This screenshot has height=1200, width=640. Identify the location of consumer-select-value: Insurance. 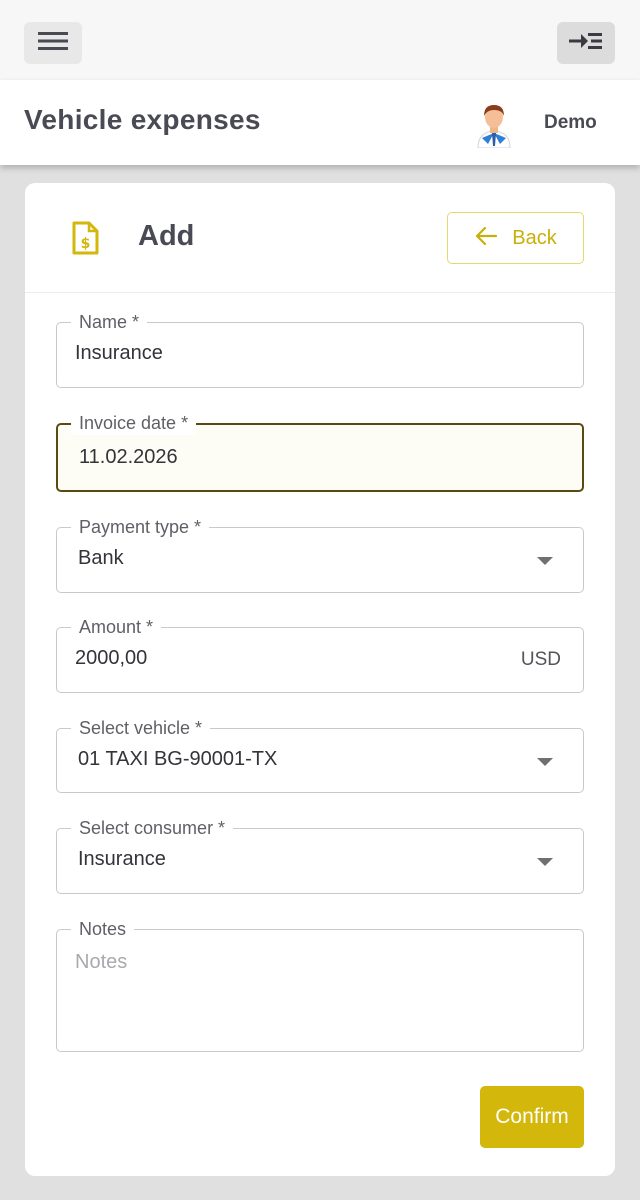
(122, 859).